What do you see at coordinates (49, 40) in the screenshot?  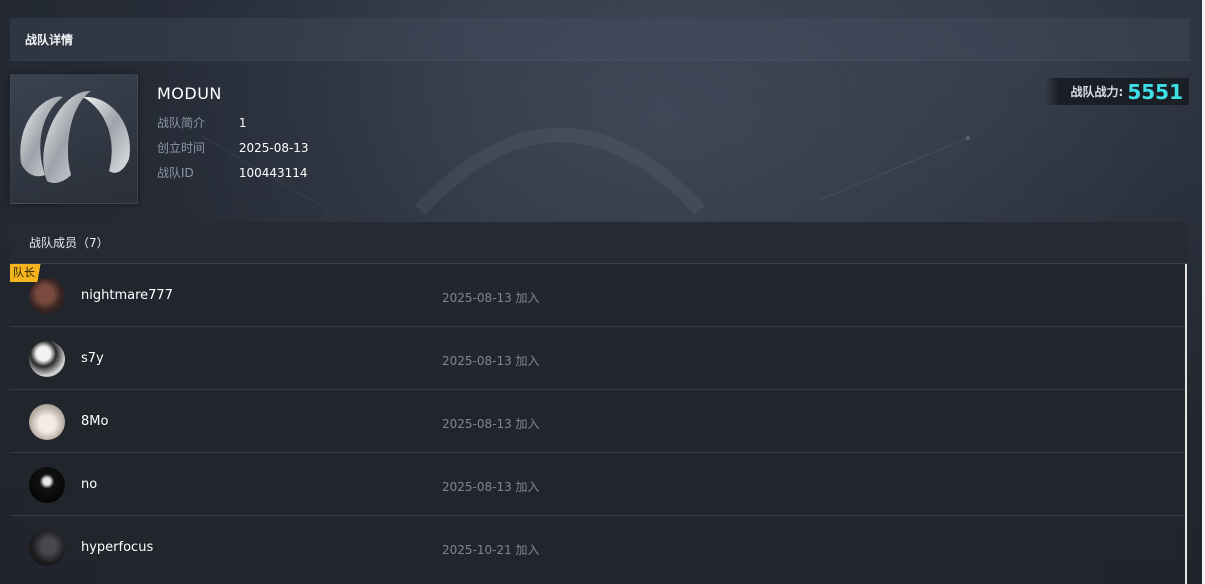 I see `page-title: 战队详情` at bounding box center [49, 40].